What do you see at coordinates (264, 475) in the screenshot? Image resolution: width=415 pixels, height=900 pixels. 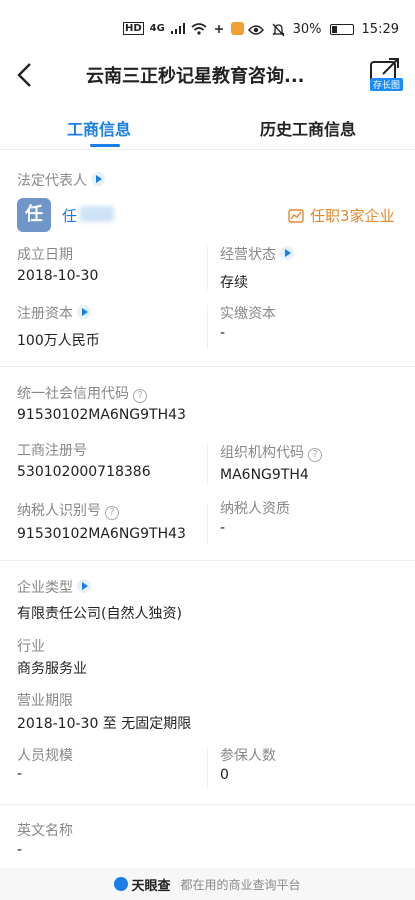 I see `org-code-value: MA6NG9TH4` at bounding box center [264, 475].